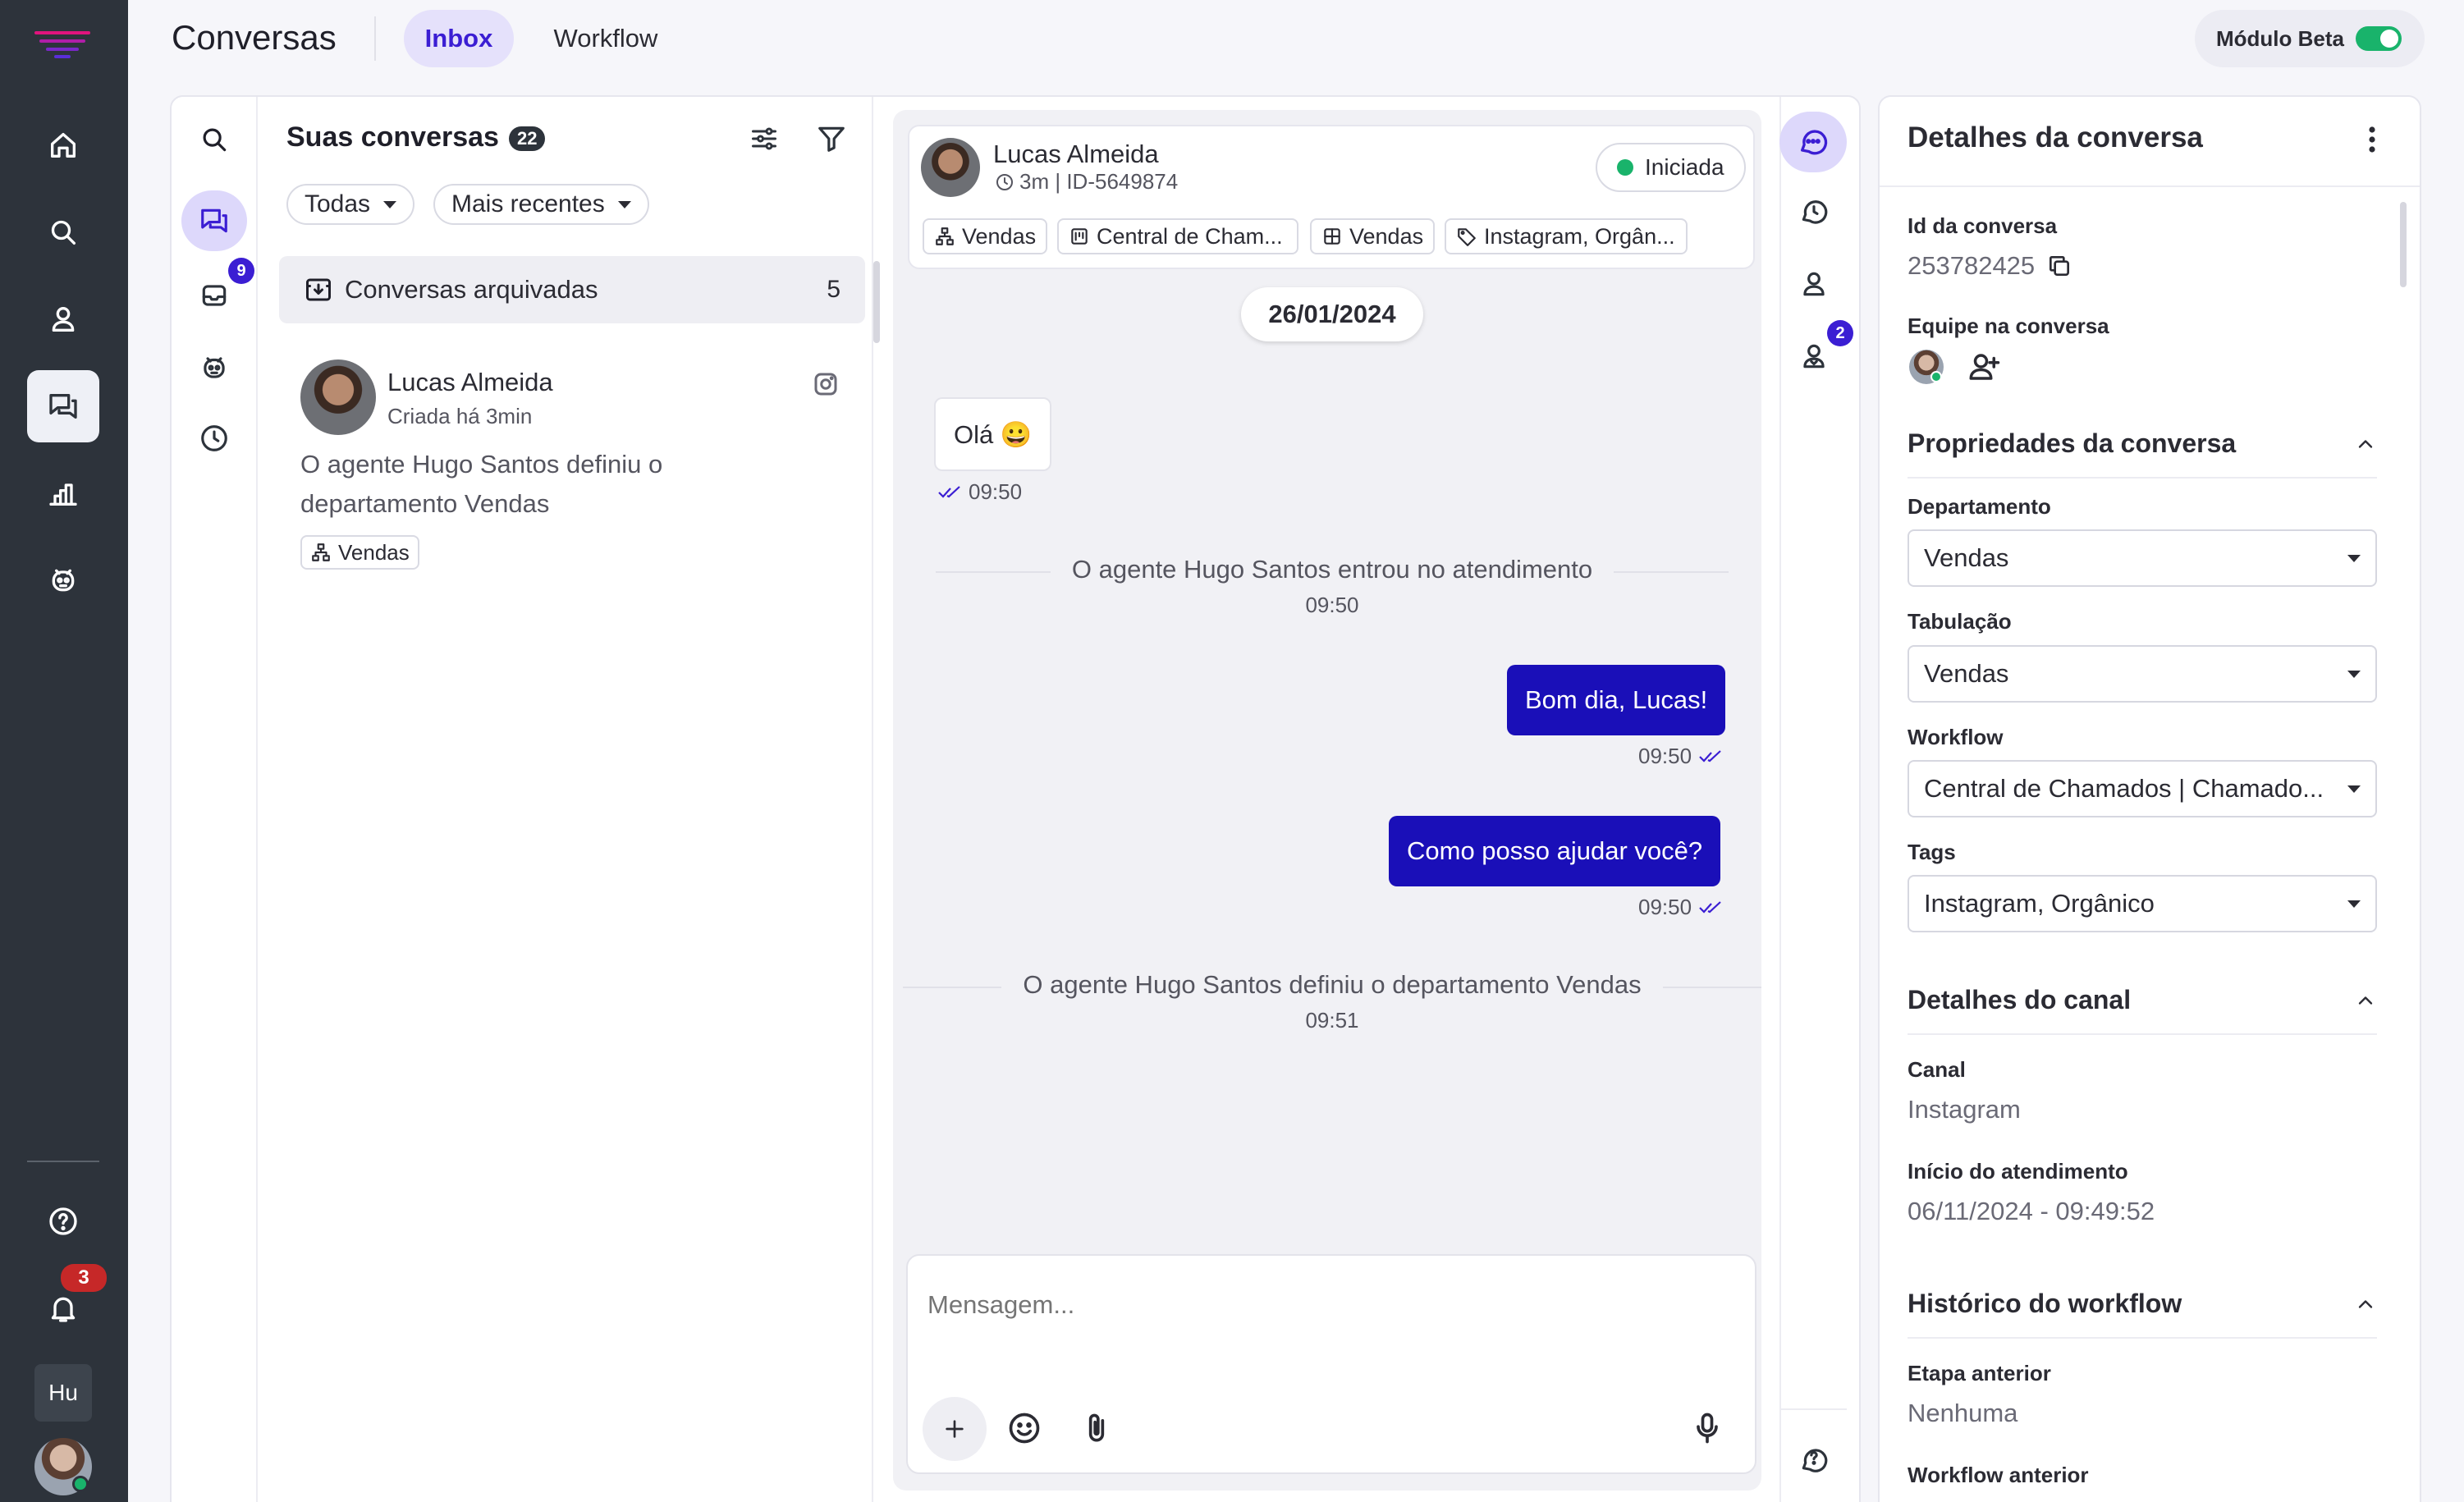 This screenshot has height=1502, width=2464. I want to click on my-conversations-button, so click(214, 221).